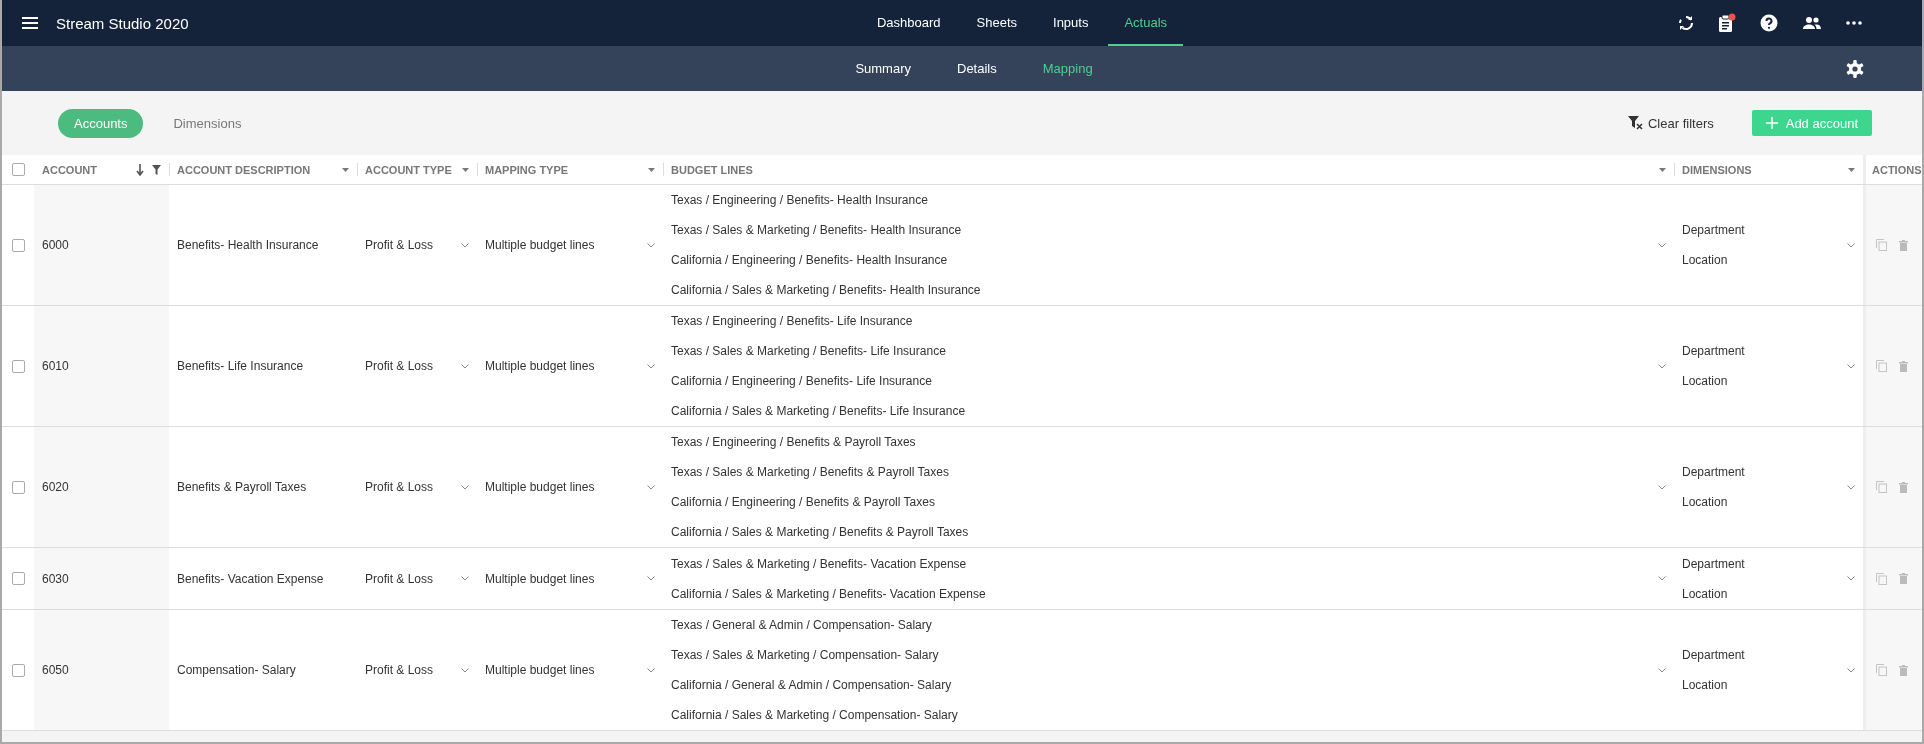  I want to click on help-icon, so click(1769, 23).